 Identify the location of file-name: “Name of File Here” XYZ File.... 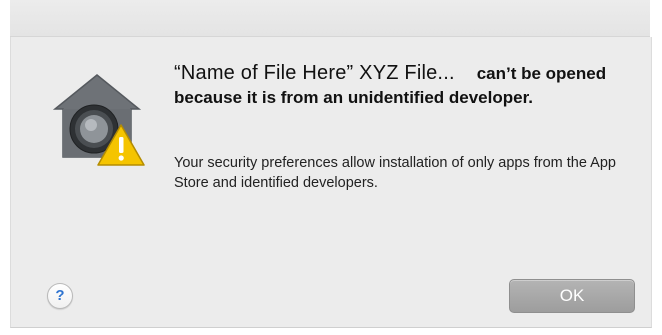
(314, 73).